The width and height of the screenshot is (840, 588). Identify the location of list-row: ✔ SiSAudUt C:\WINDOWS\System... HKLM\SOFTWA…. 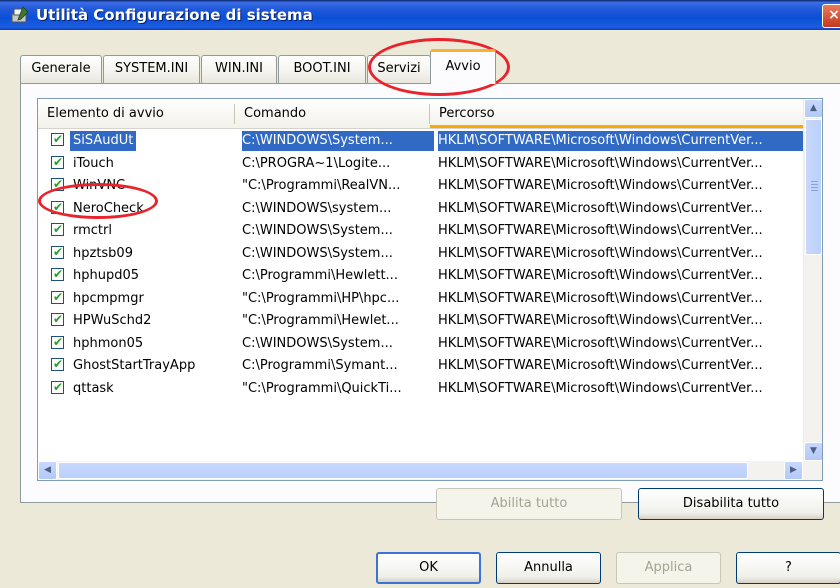
(420, 140).